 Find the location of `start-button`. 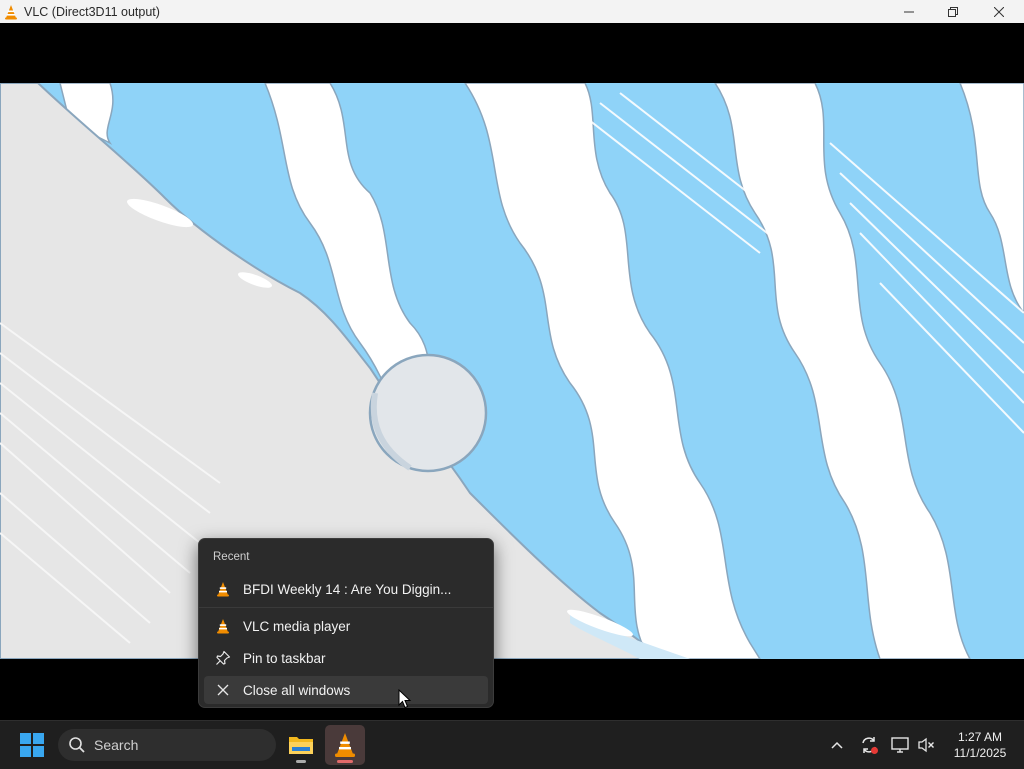

start-button is located at coordinates (32, 745).